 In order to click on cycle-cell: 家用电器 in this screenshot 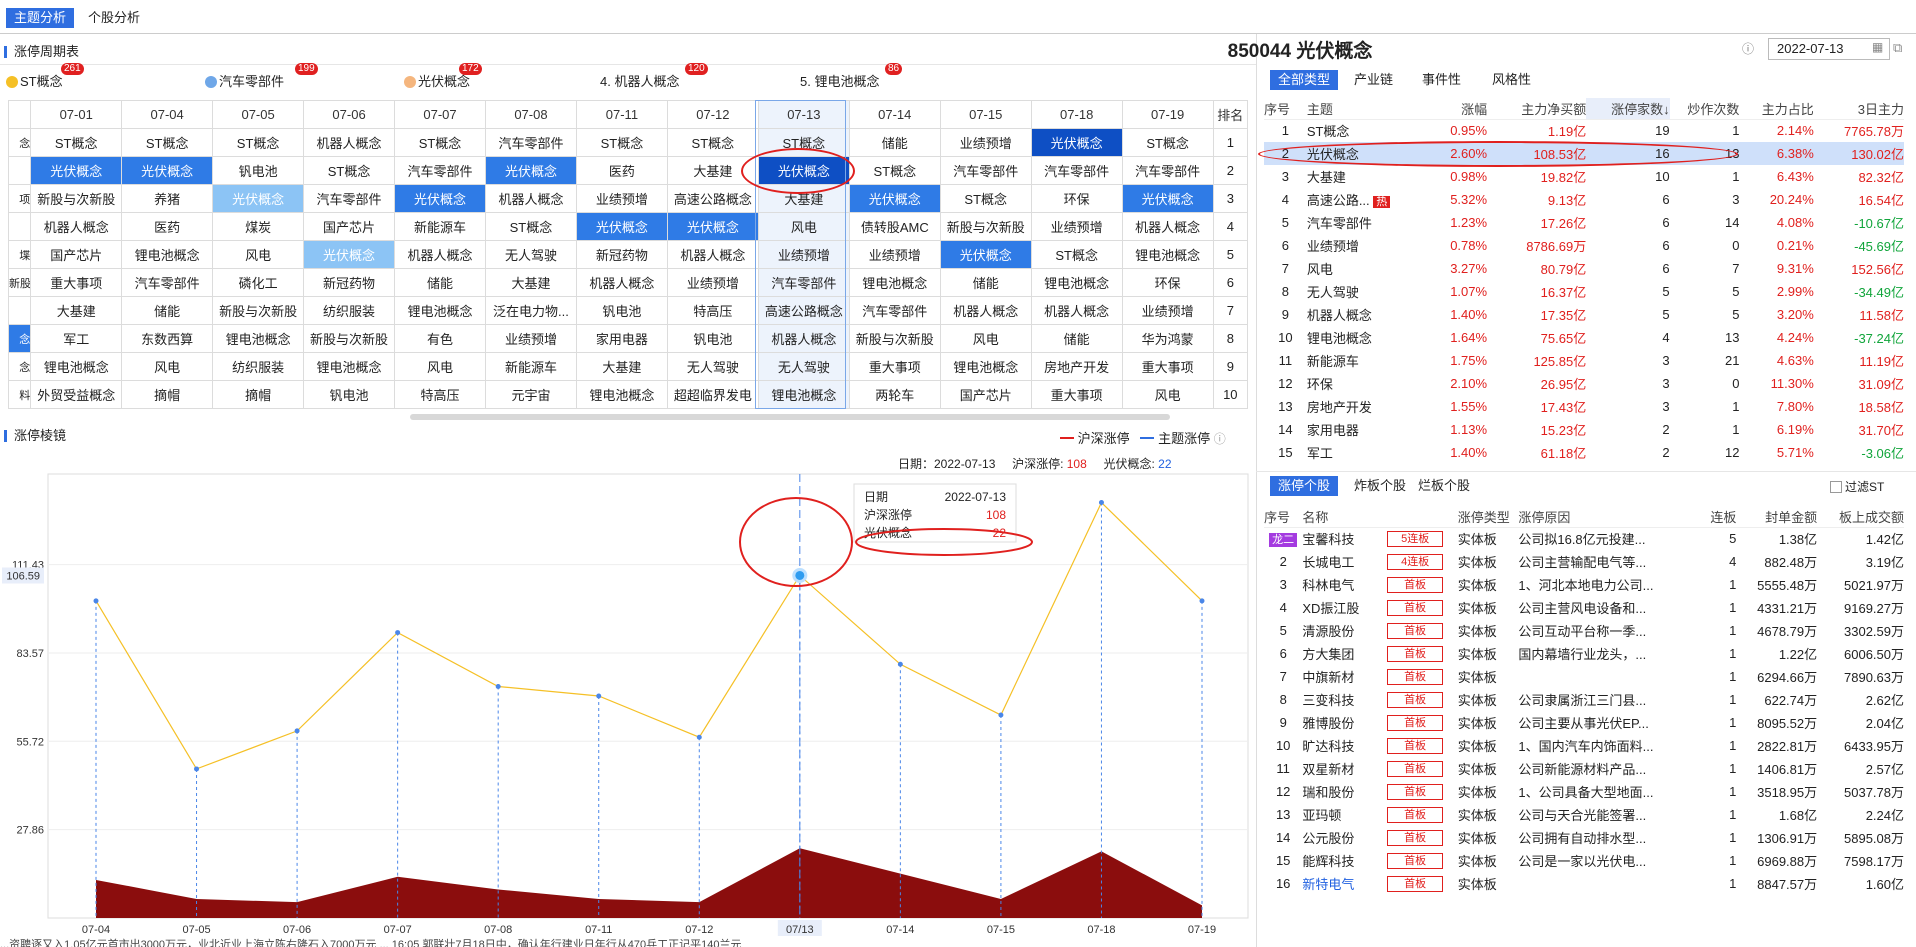, I will do `click(621, 338)`.